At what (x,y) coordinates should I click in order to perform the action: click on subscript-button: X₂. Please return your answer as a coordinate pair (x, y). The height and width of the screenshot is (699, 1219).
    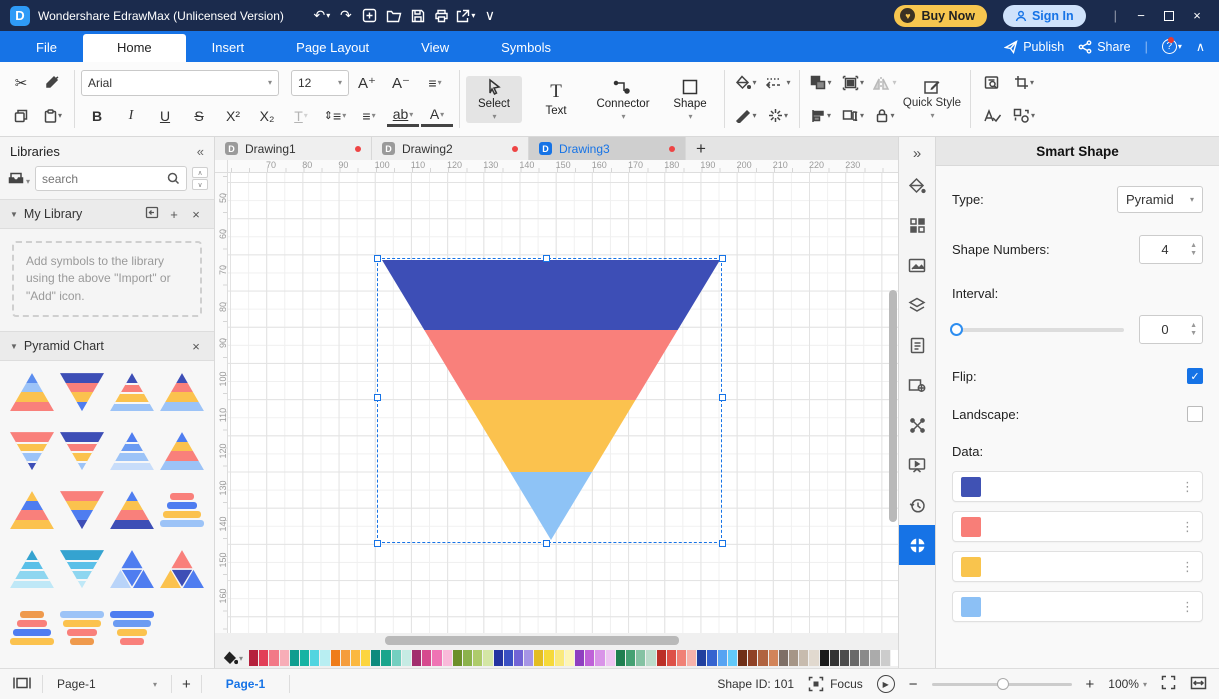
    Looking at the image, I should click on (267, 116).